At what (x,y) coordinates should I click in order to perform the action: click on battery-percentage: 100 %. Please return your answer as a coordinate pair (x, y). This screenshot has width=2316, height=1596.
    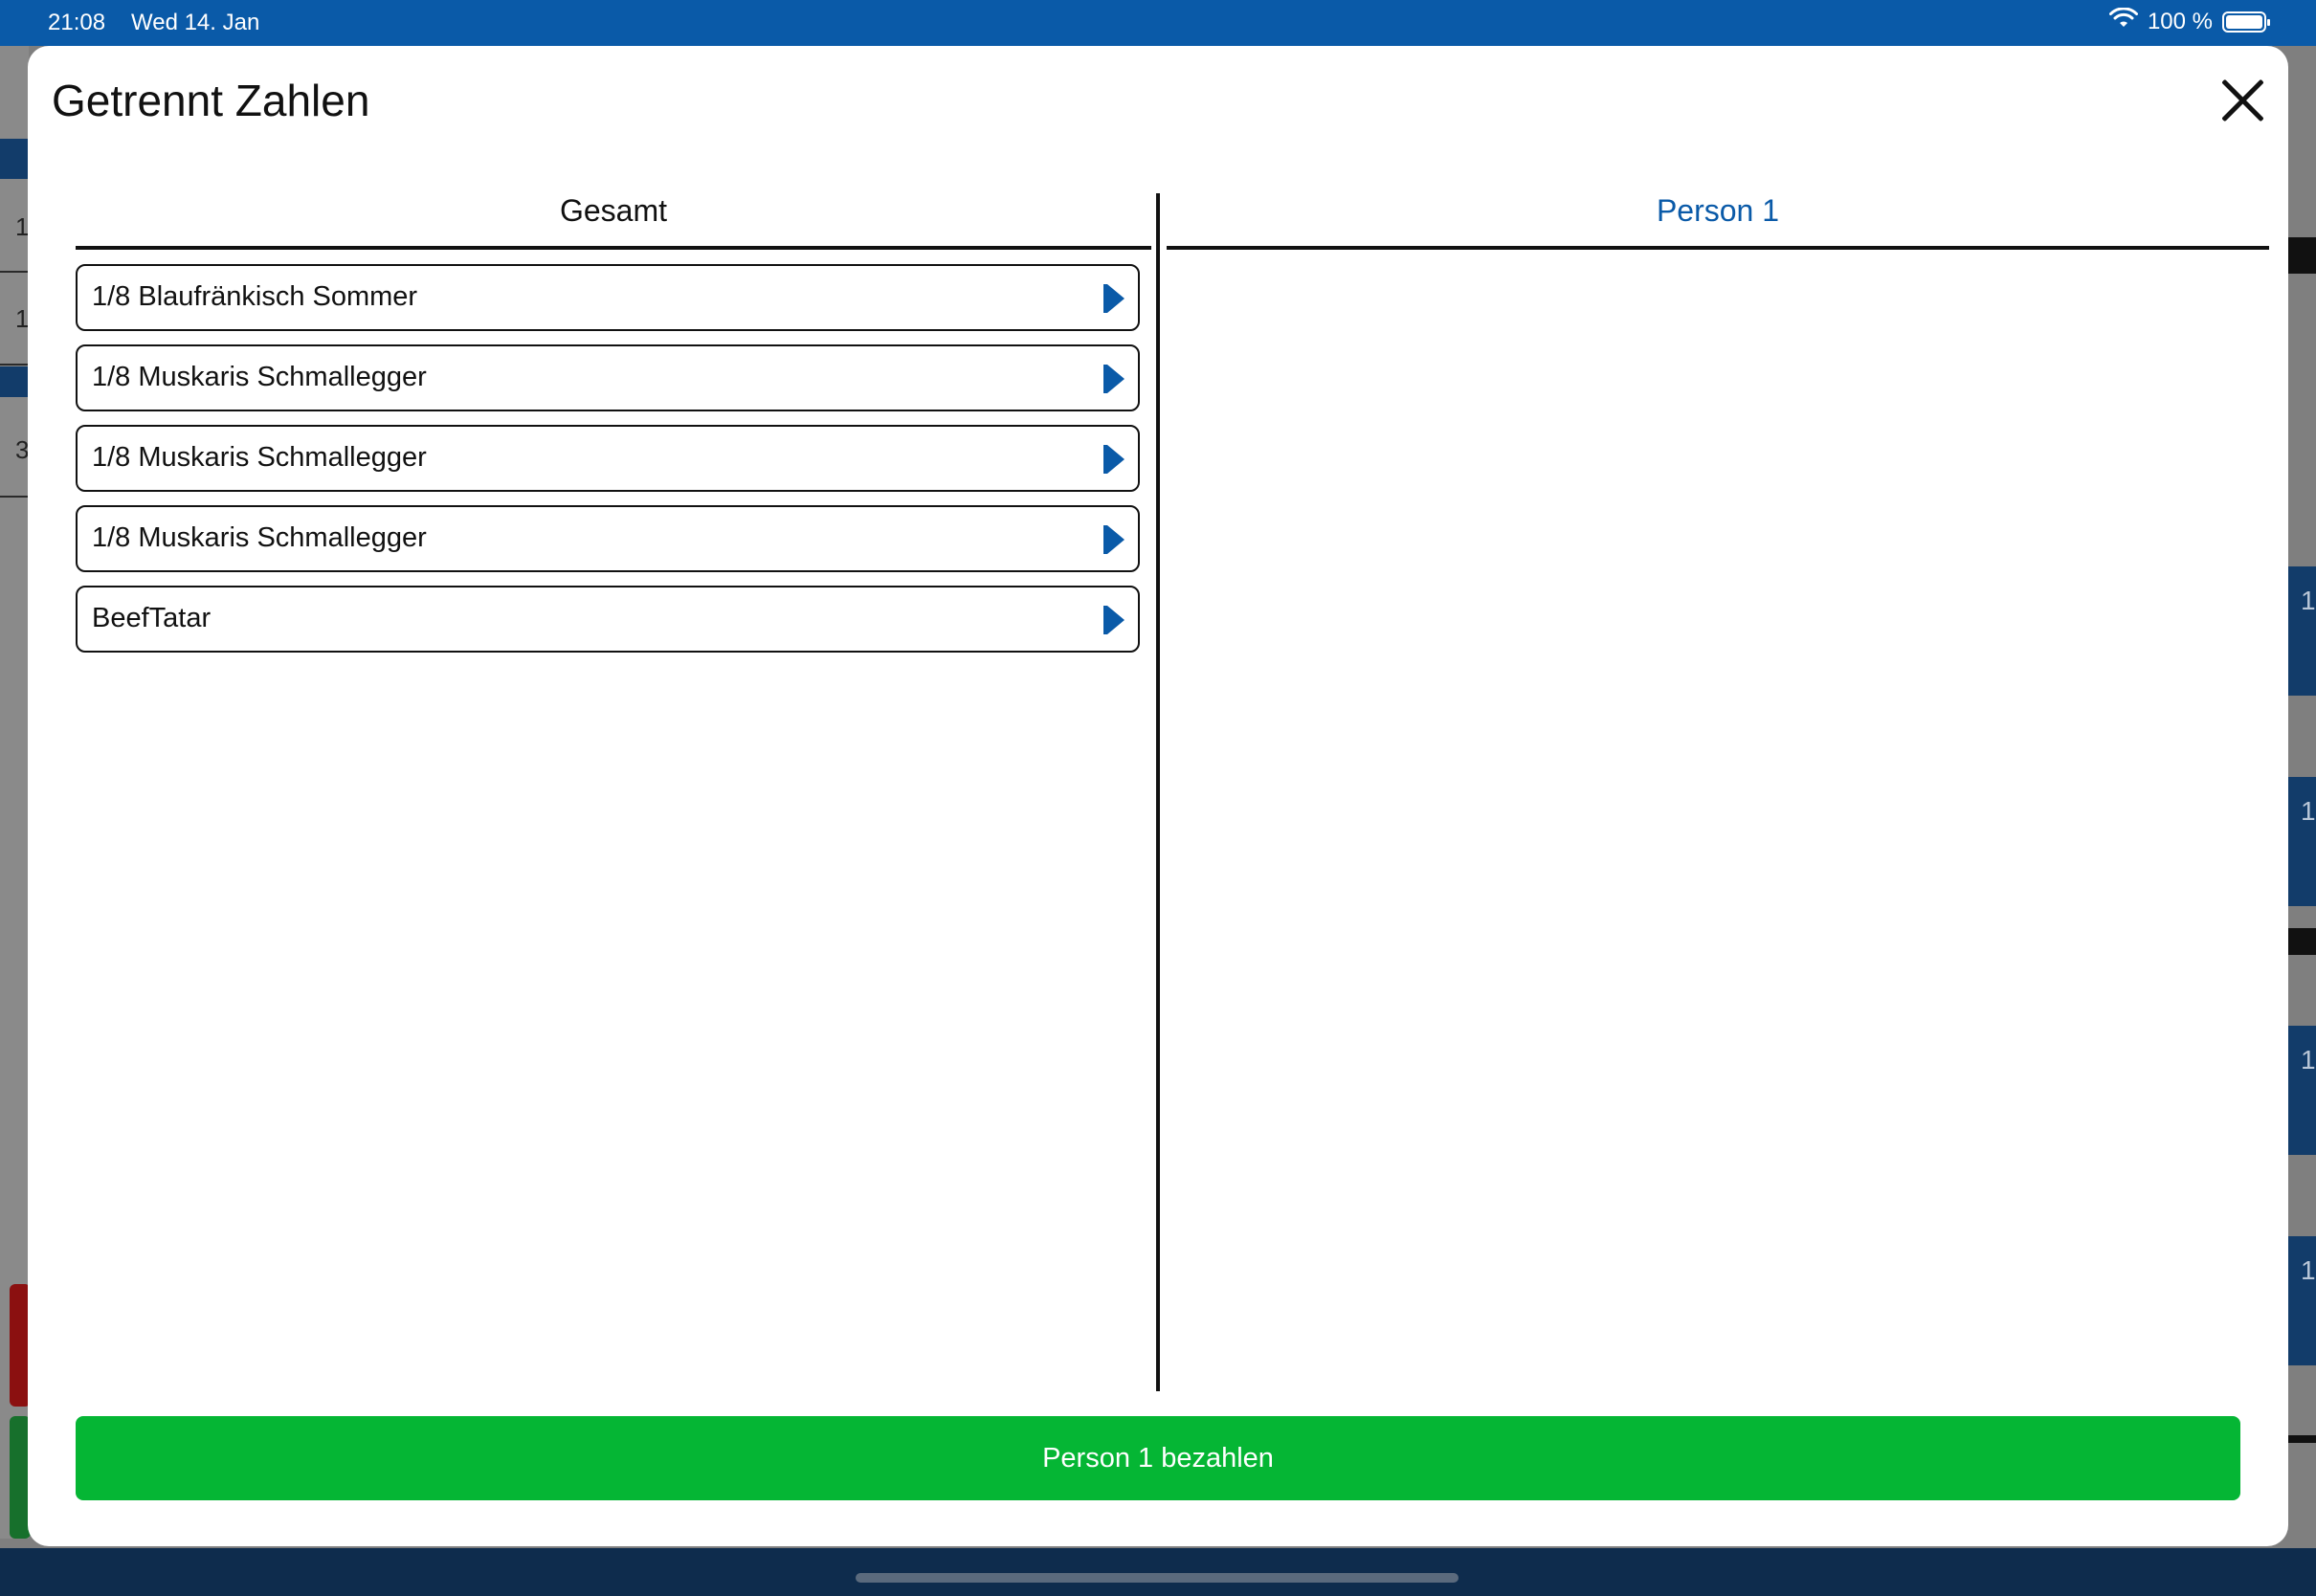
    Looking at the image, I should click on (2180, 21).